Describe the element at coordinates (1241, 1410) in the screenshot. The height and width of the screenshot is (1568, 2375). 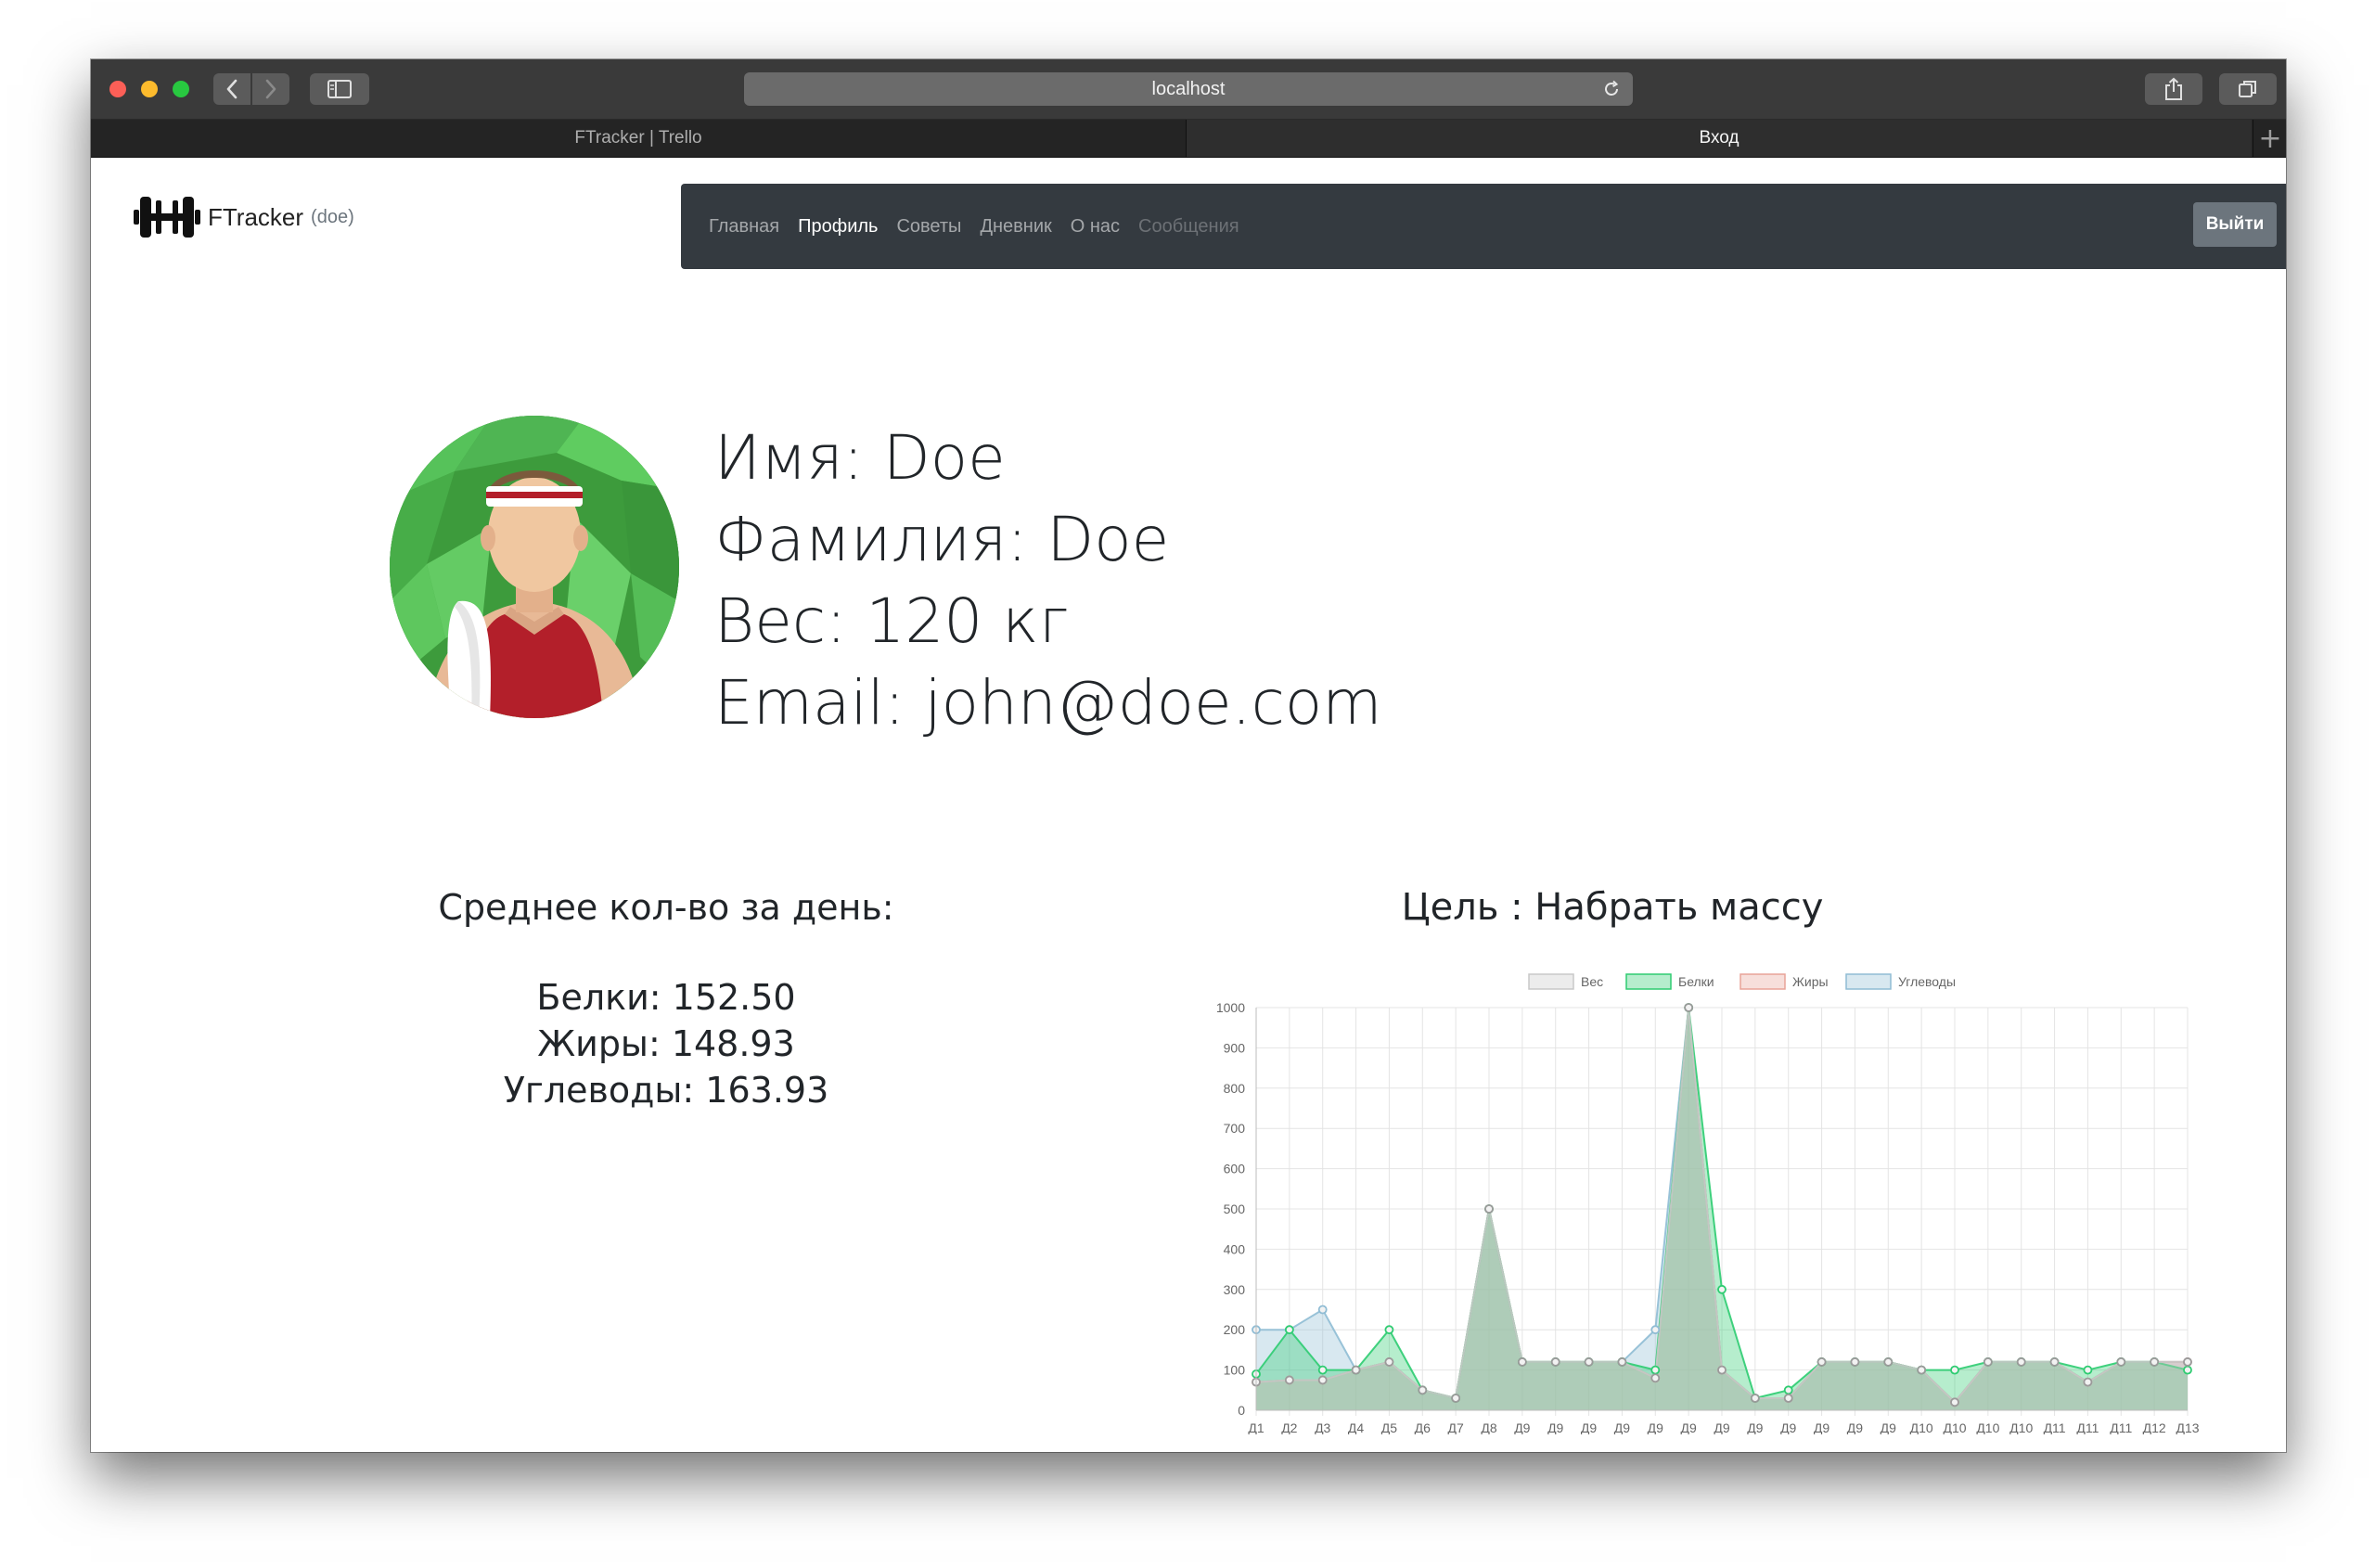
I see `chart-y-tick-label: 0` at that location.